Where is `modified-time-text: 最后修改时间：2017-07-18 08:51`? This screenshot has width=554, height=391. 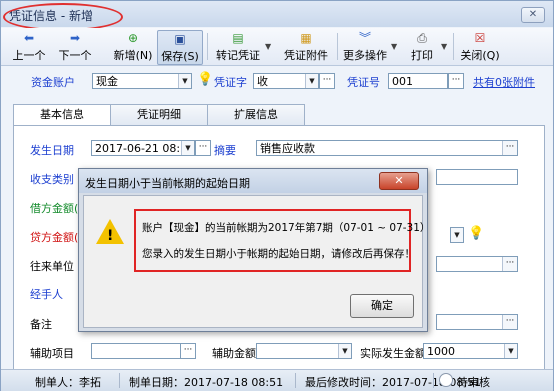
modified-time-text: 最后修改时间：2017-07-18 08:51 is located at coordinates (393, 382).